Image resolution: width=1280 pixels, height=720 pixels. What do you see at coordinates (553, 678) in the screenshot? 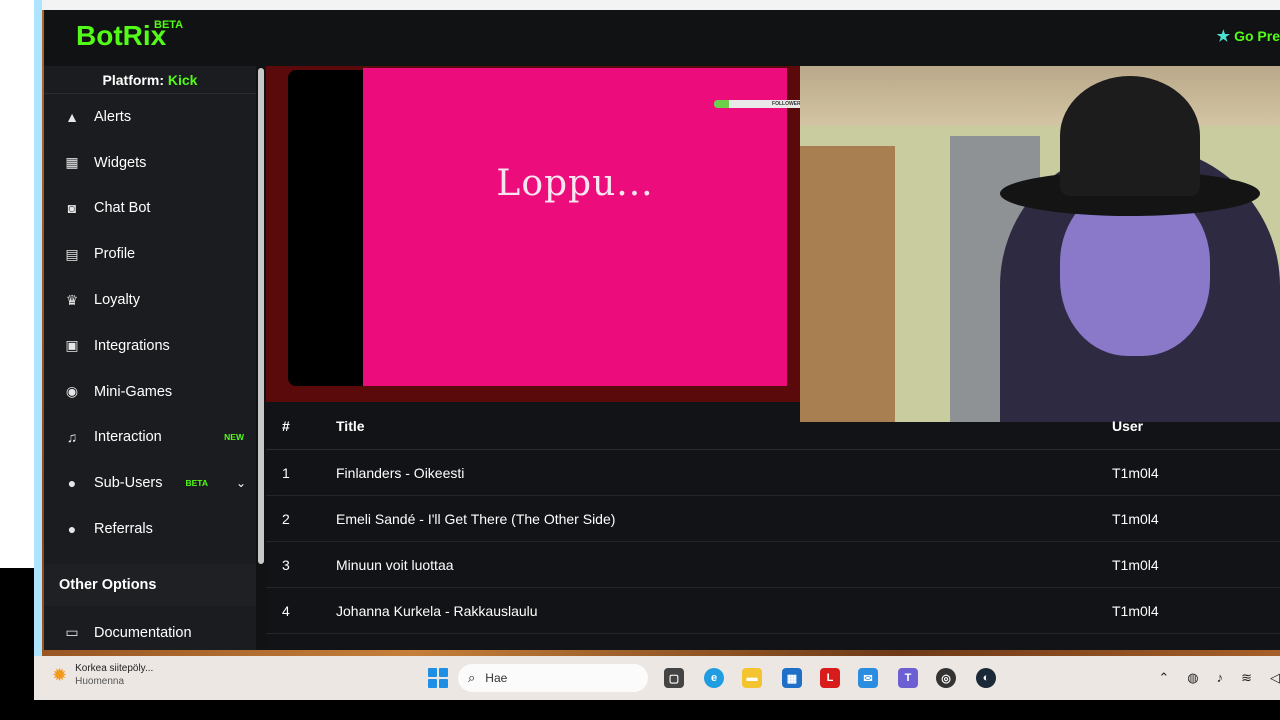
I see `taskbar-search: ⌕ Hae` at bounding box center [553, 678].